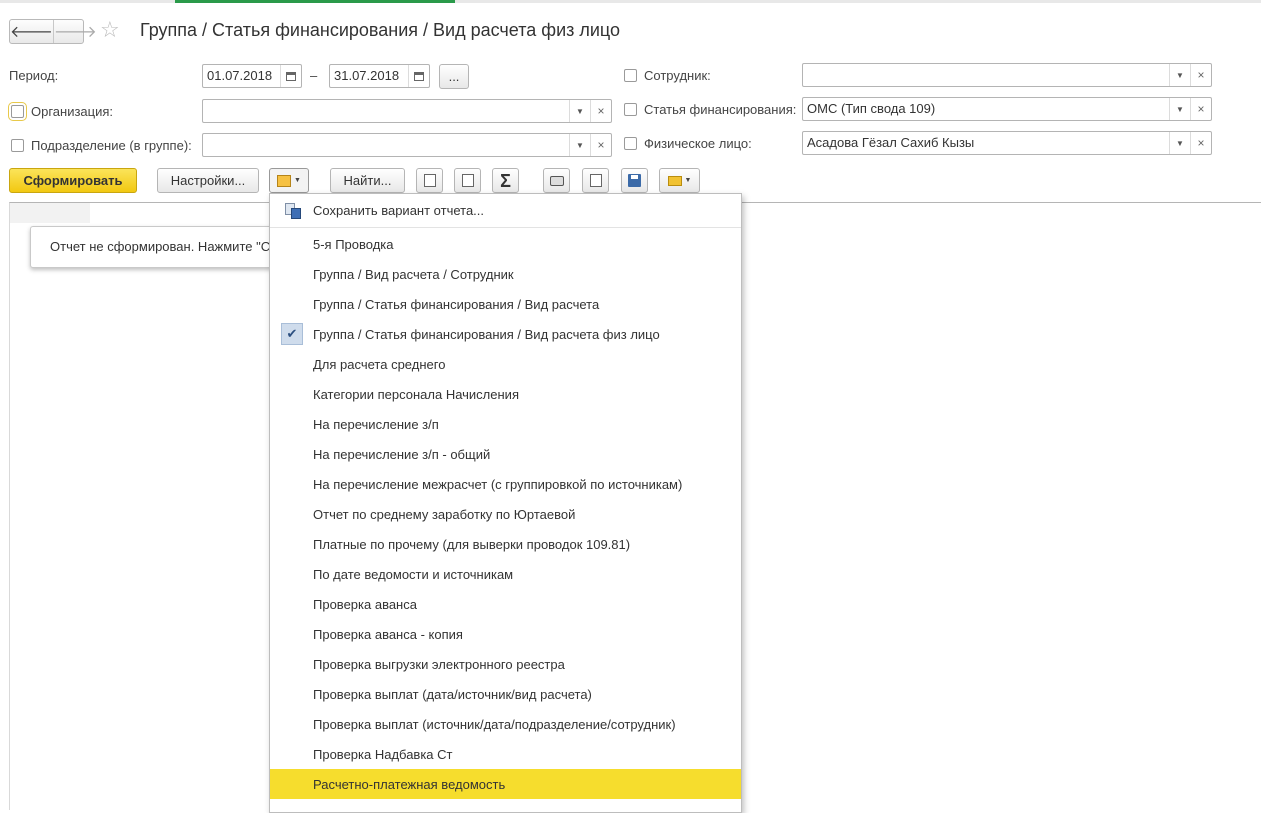  What do you see at coordinates (720, 109) in the screenshot?
I see `funding-label: Статья финансирования:` at bounding box center [720, 109].